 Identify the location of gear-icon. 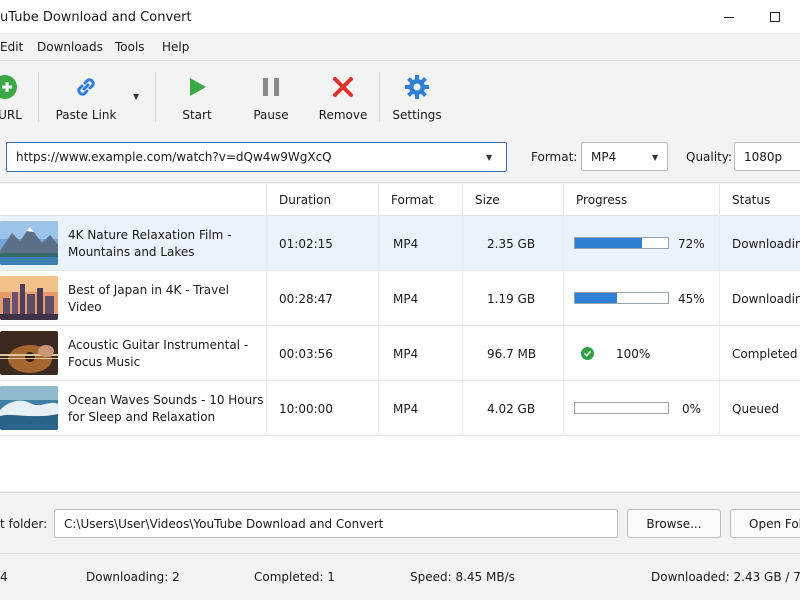
(417, 87).